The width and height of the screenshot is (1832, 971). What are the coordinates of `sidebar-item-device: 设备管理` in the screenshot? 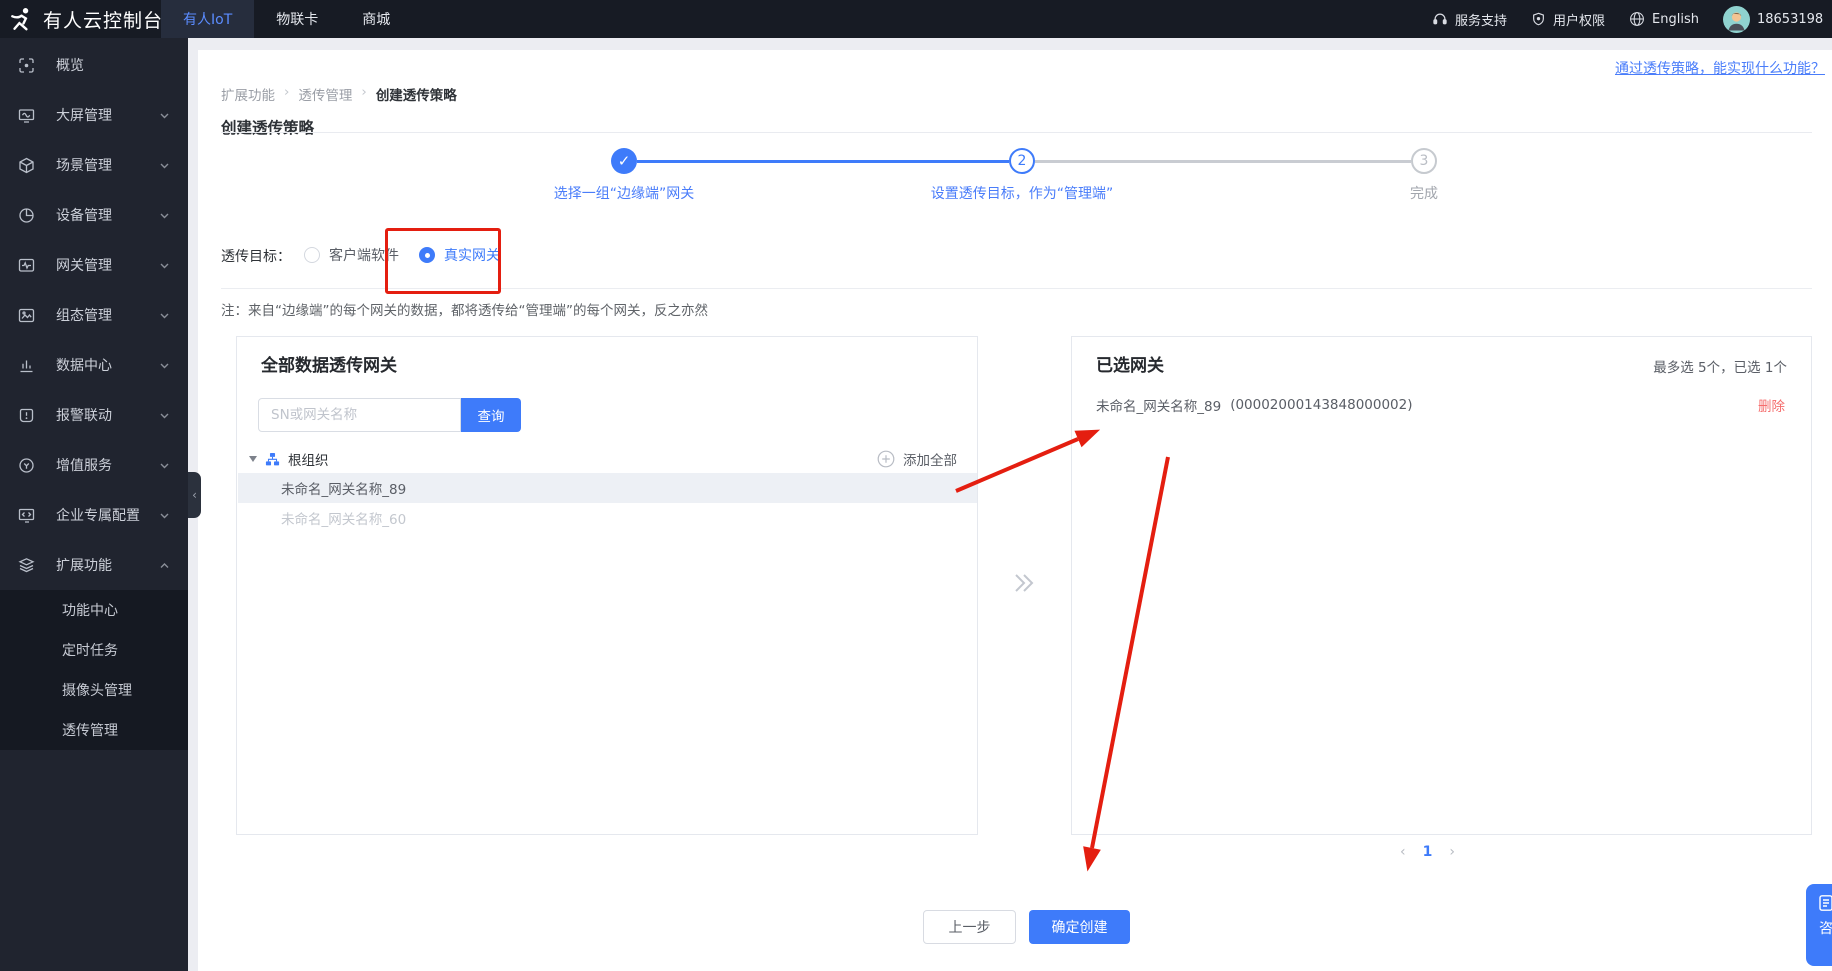 It's located at (94, 215).